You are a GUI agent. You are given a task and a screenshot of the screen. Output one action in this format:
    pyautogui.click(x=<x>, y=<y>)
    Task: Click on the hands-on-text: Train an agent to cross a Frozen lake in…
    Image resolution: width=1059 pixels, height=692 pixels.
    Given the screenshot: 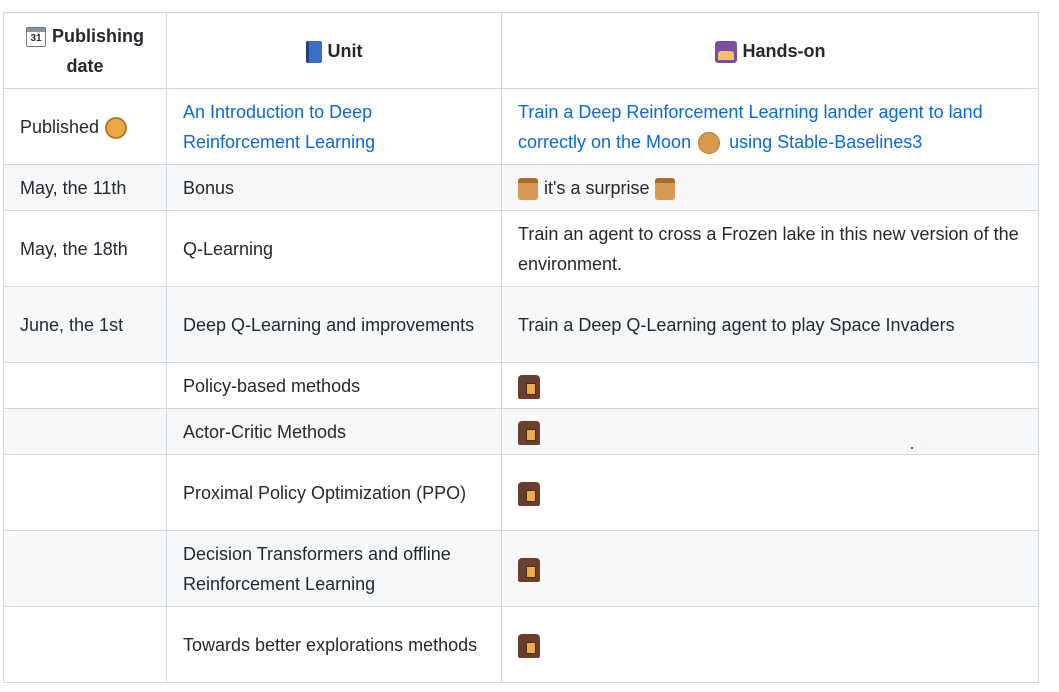 What is the action you would take?
    pyautogui.click(x=768, y=248)
    